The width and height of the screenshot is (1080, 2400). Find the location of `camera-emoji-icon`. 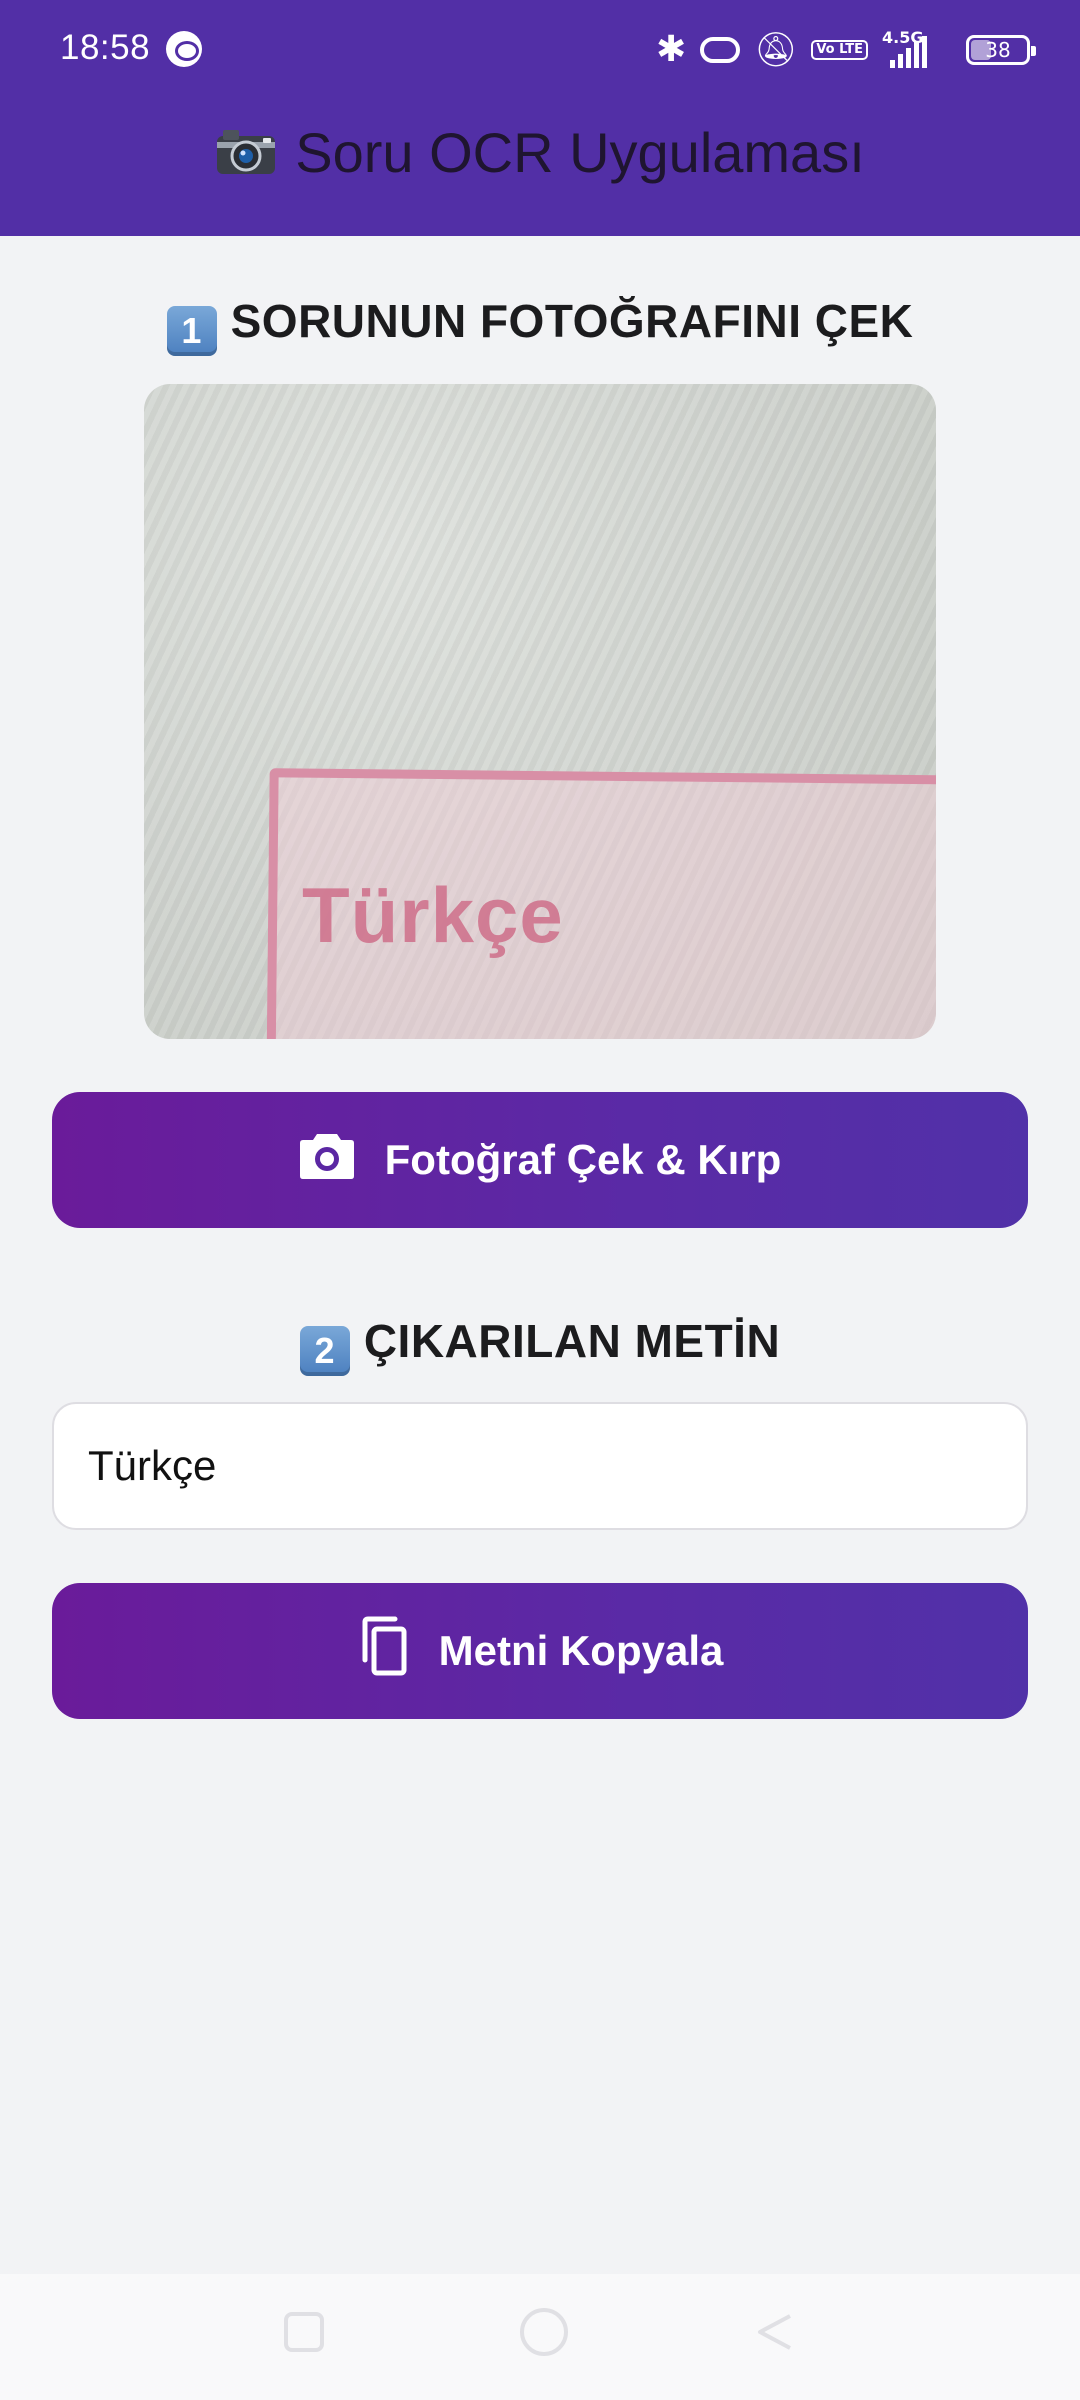

camera-emoji-icon is located at coordinates (246, 152).